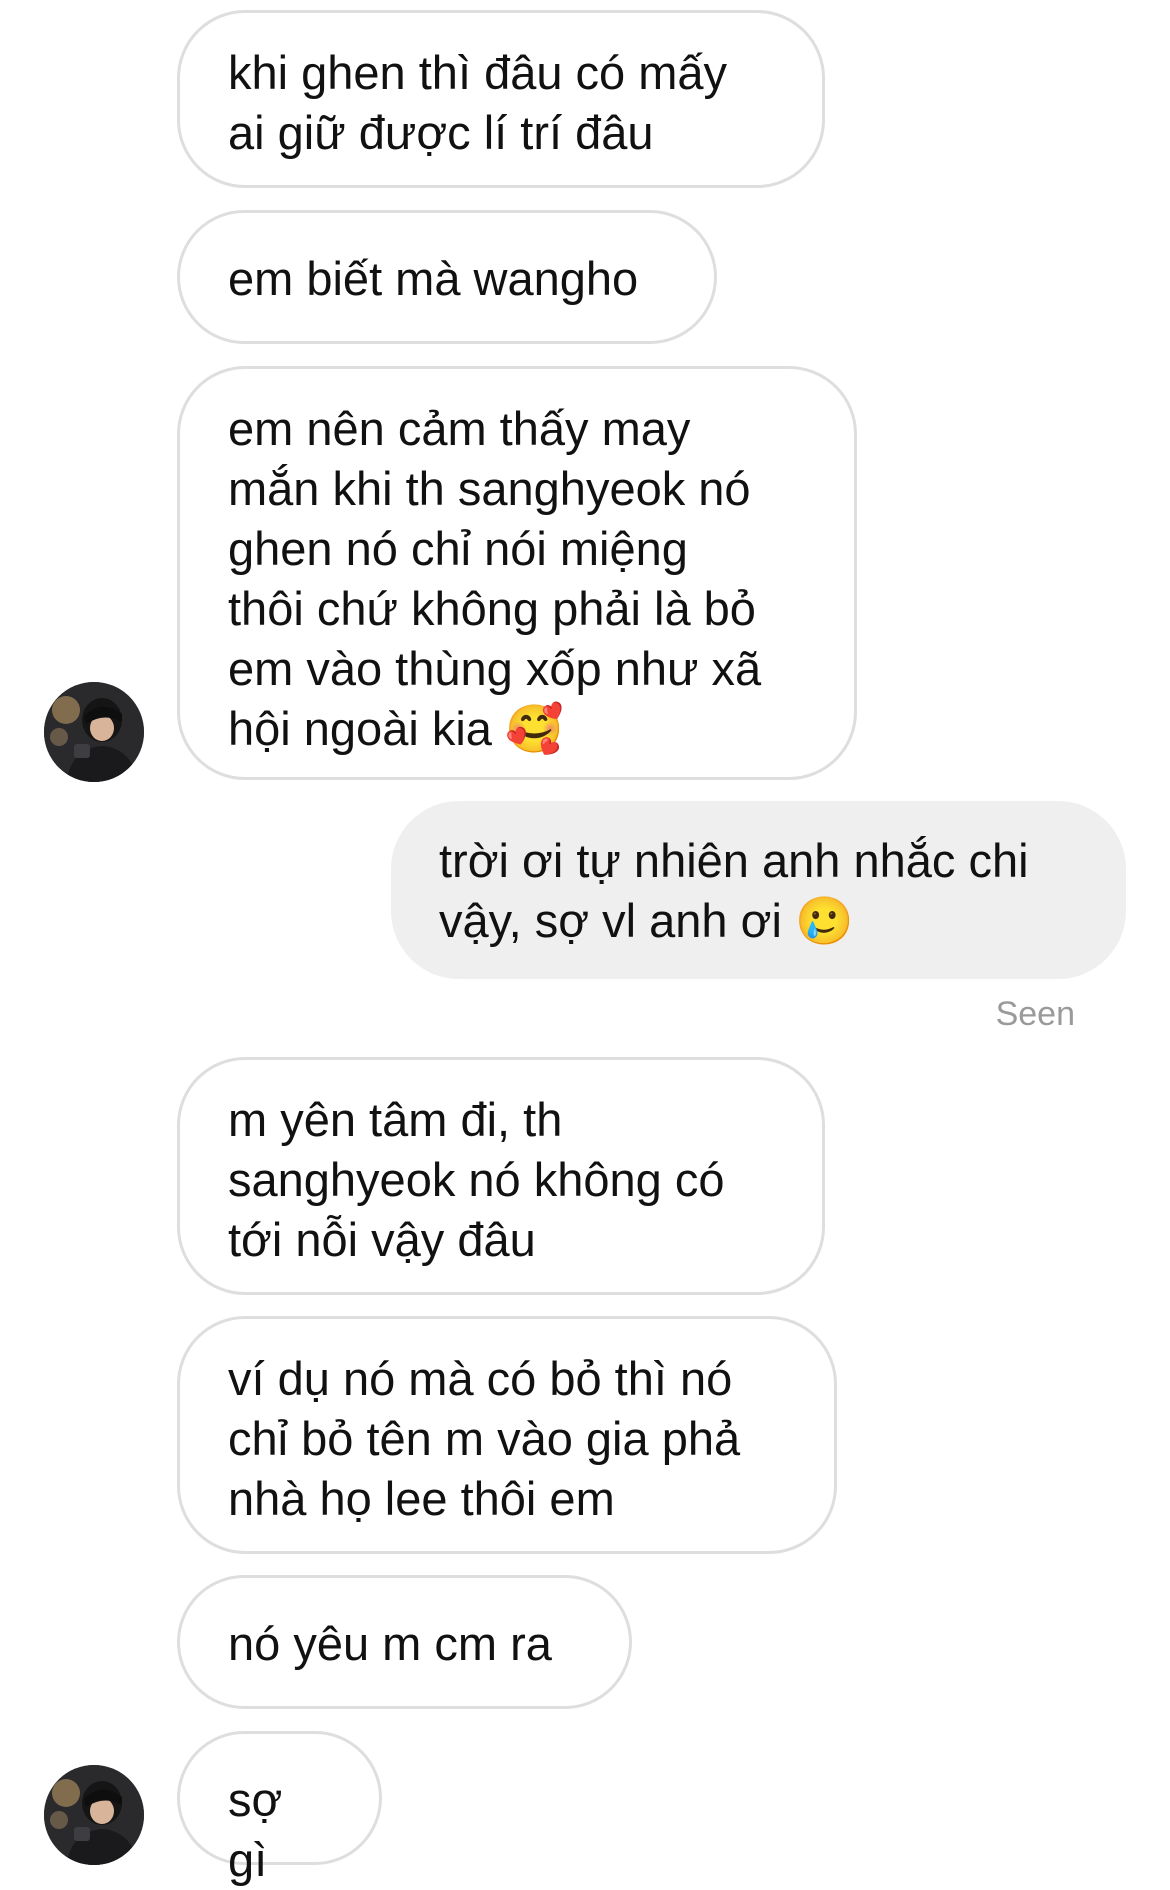  I want to click on message-bubble-incoming: nó yêu m cm ra, so click(404, 1642).